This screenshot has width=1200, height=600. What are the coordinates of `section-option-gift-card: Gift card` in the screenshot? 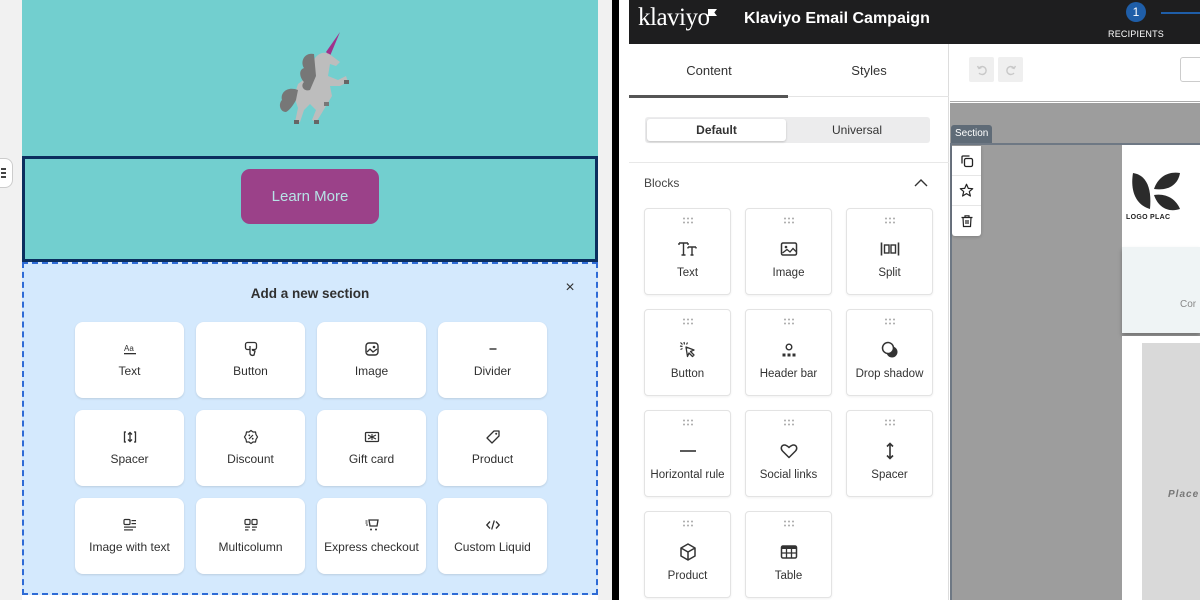 It's located at (371, 448).